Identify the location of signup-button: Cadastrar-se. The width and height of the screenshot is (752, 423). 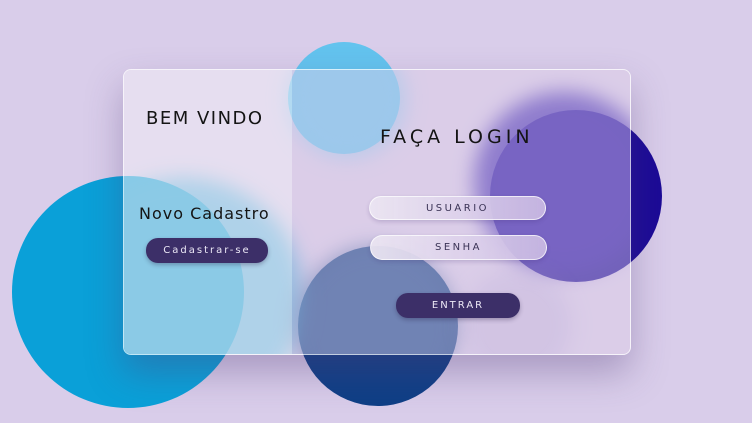
(207, 250).